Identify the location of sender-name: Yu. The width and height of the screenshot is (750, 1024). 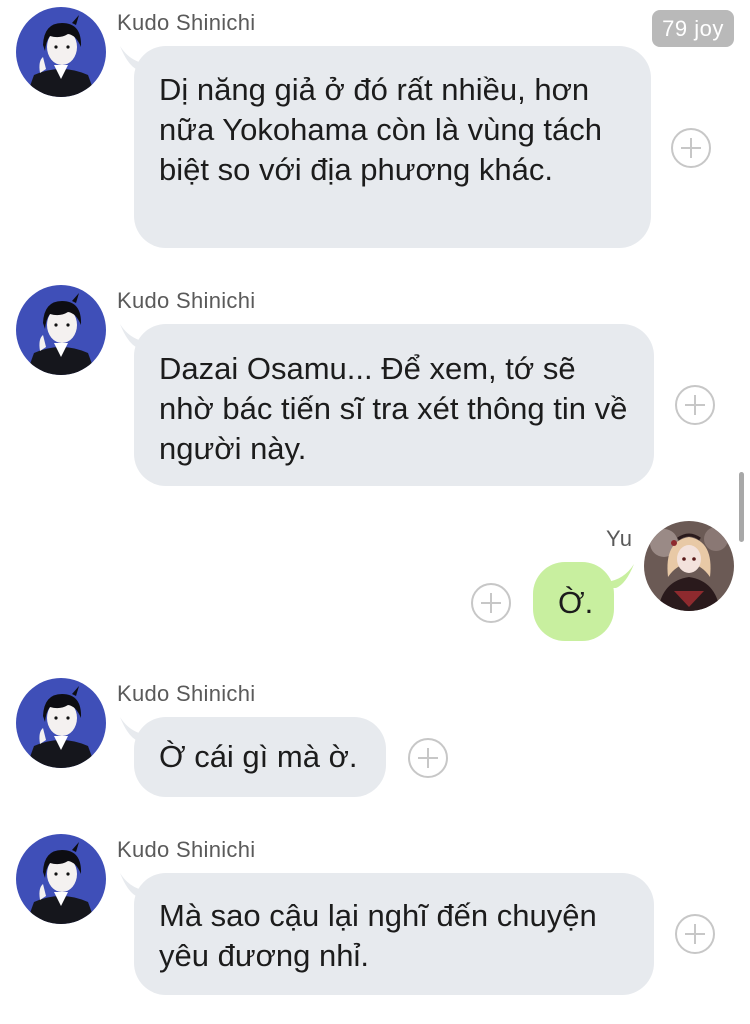
(619, 538).